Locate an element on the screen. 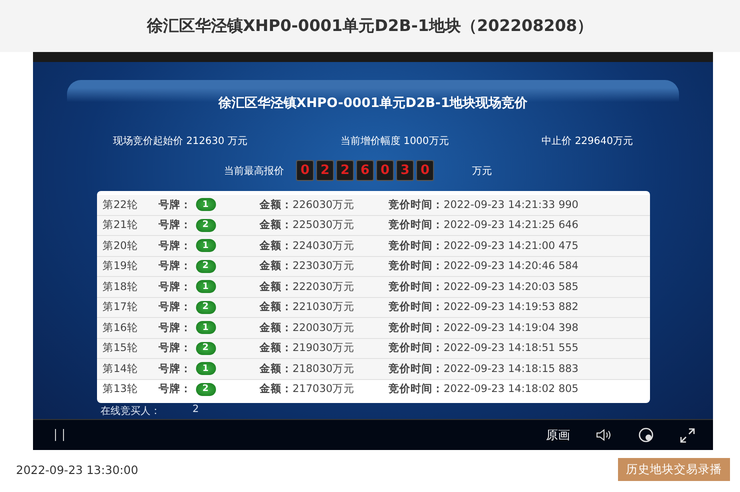  round-cell-text: 第14轮 is located at coordinates (120, 369).